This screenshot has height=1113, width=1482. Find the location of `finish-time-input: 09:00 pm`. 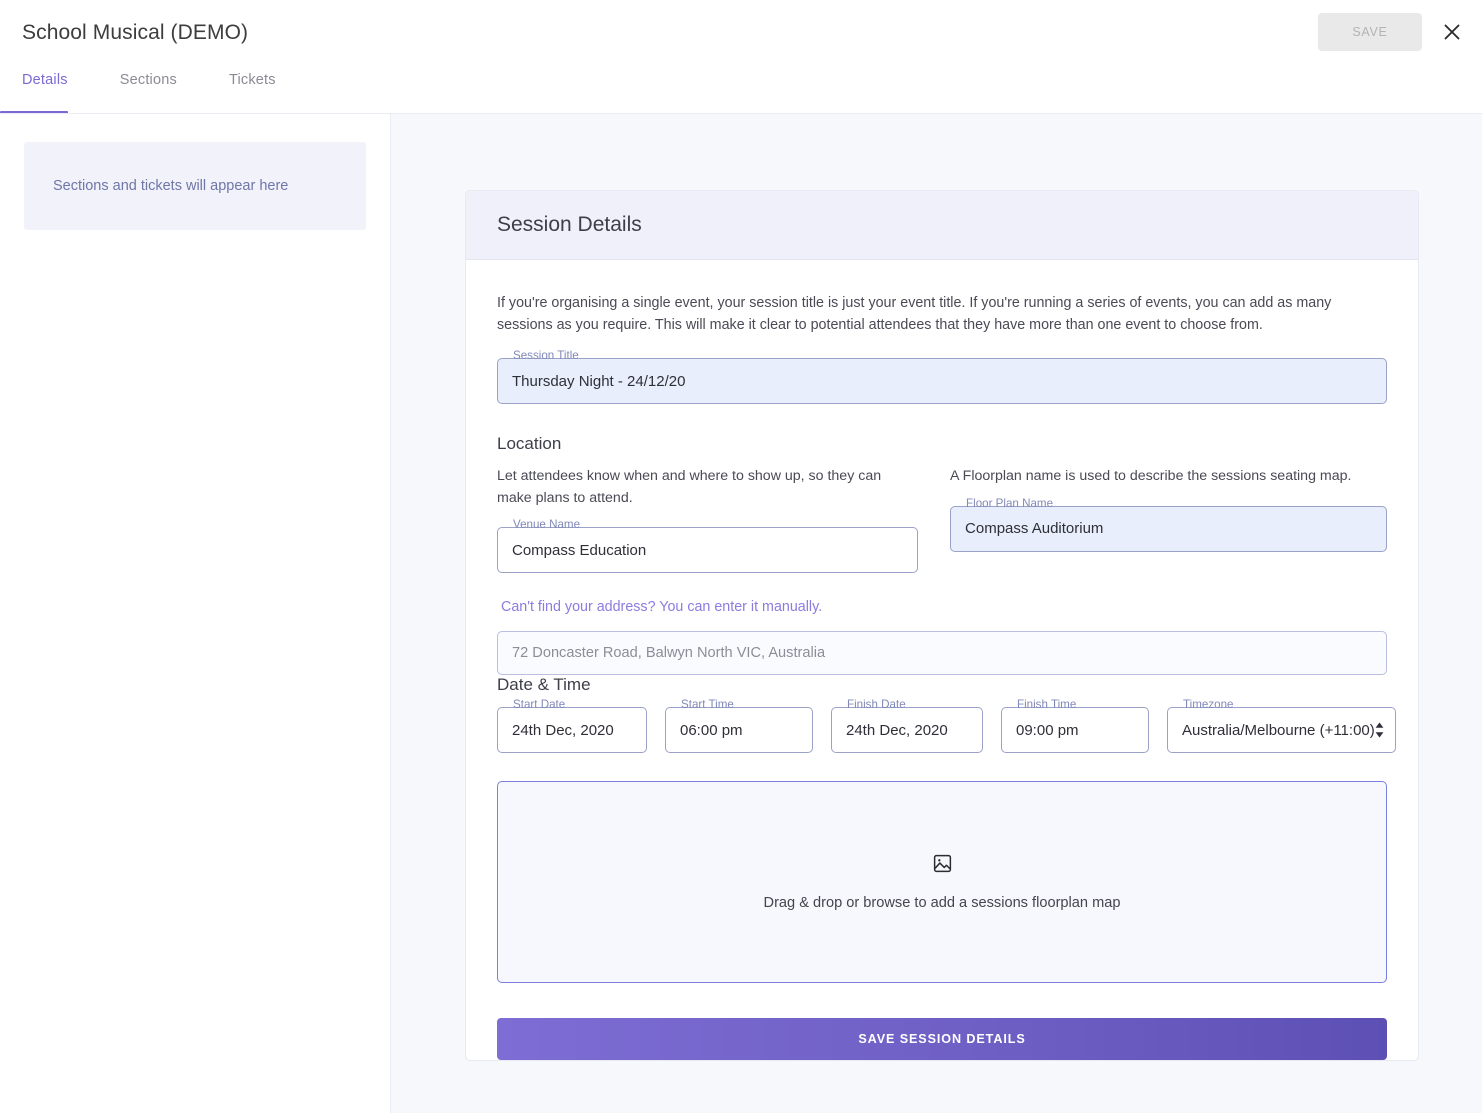

finish-time-input: 09:00 pm is located at coordinates (1075, 730).